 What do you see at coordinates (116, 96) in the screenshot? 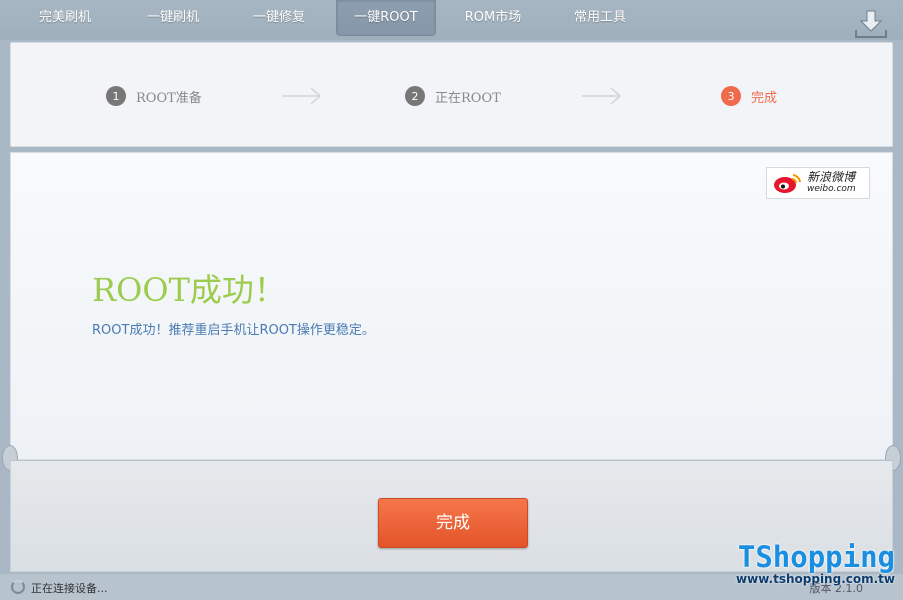
I see `step-number: 1` at bounding box center [116, 96].